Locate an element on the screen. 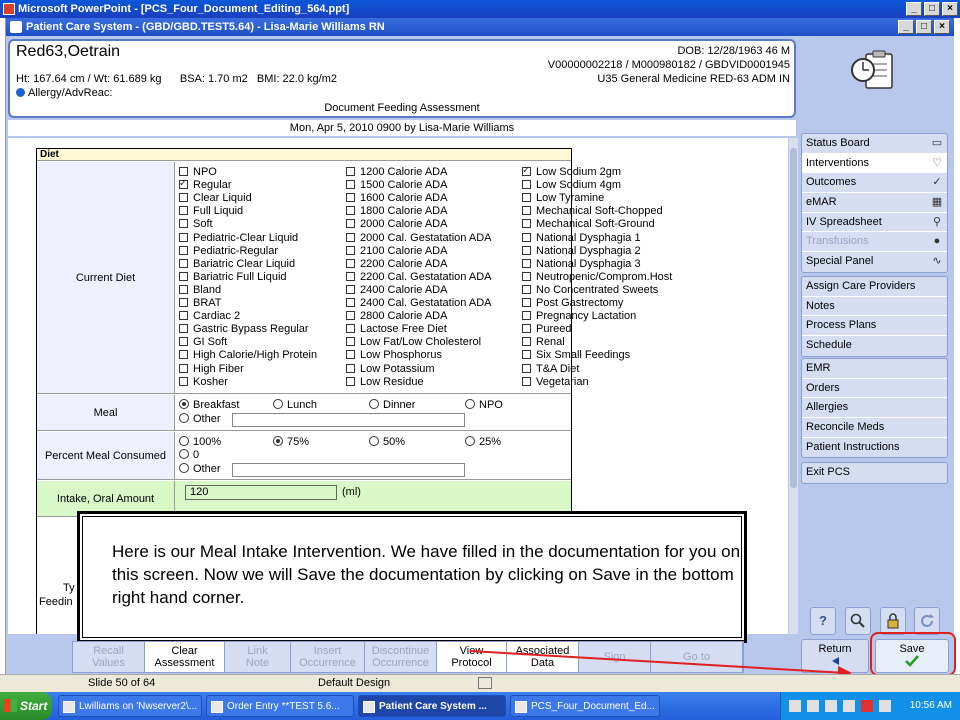 The image size is (960, 720). diet-option: BRAT is located at coordinates (200, 303).